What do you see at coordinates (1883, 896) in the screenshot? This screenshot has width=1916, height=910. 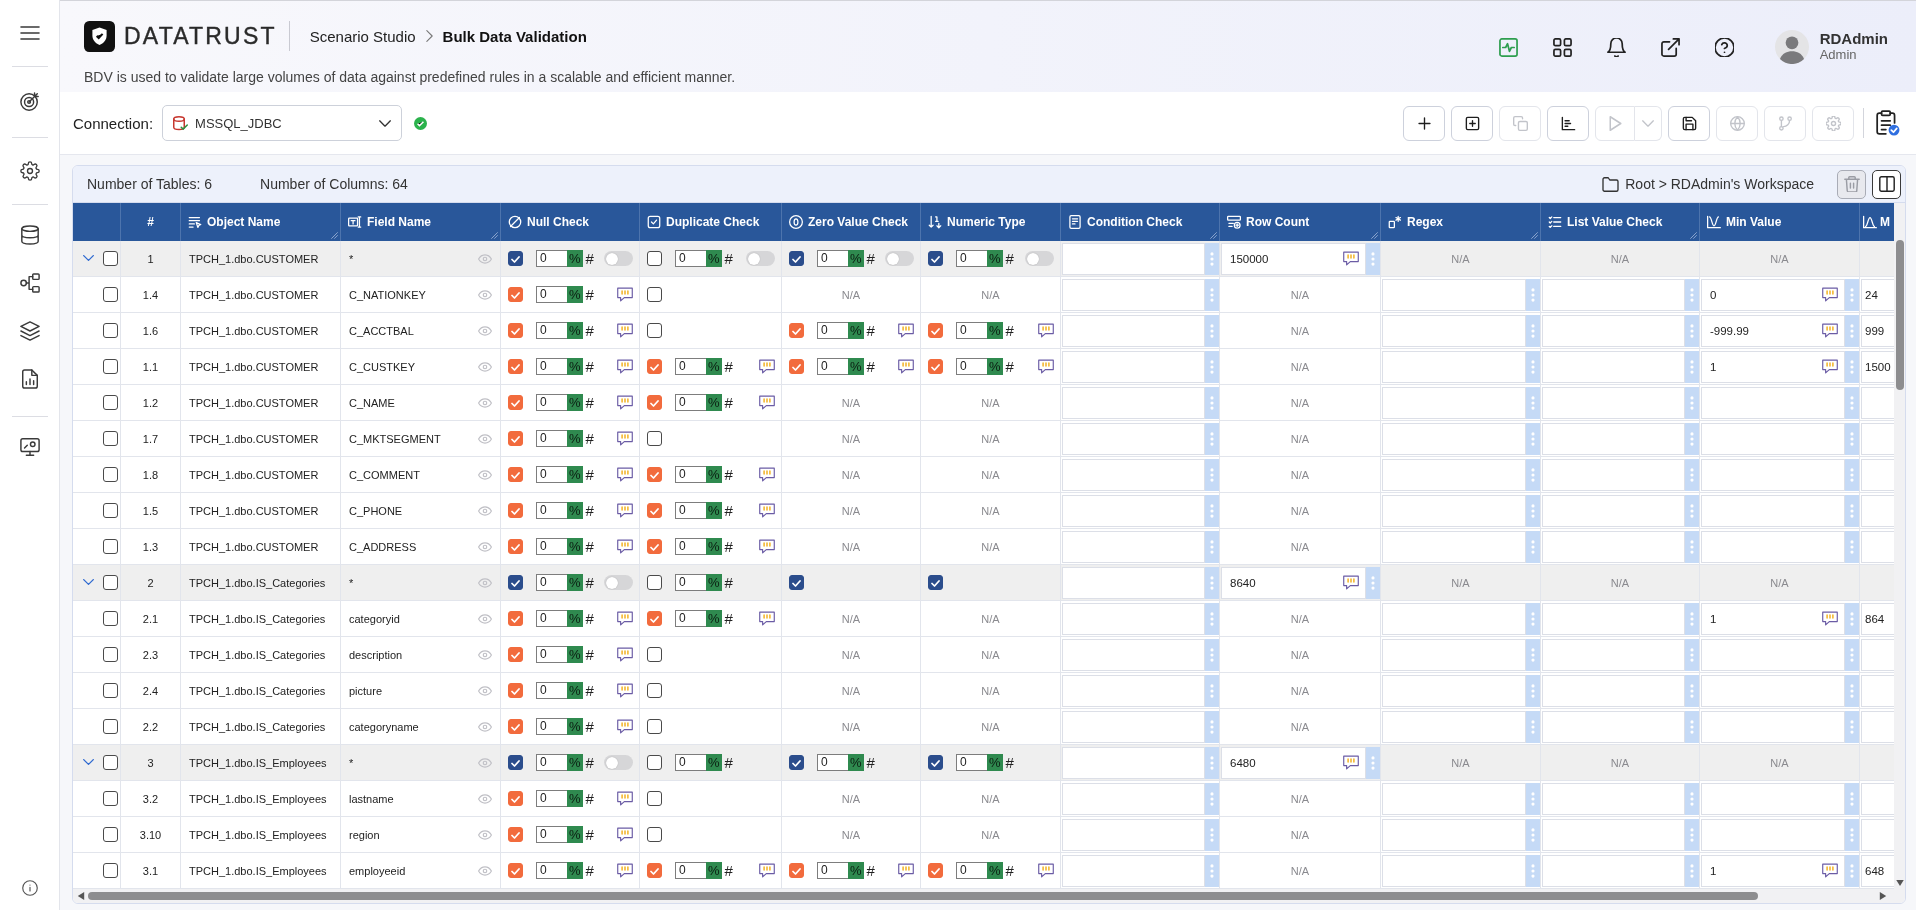 I see `scroll-right-arrow-icon` at bounding box center [1883, 896].